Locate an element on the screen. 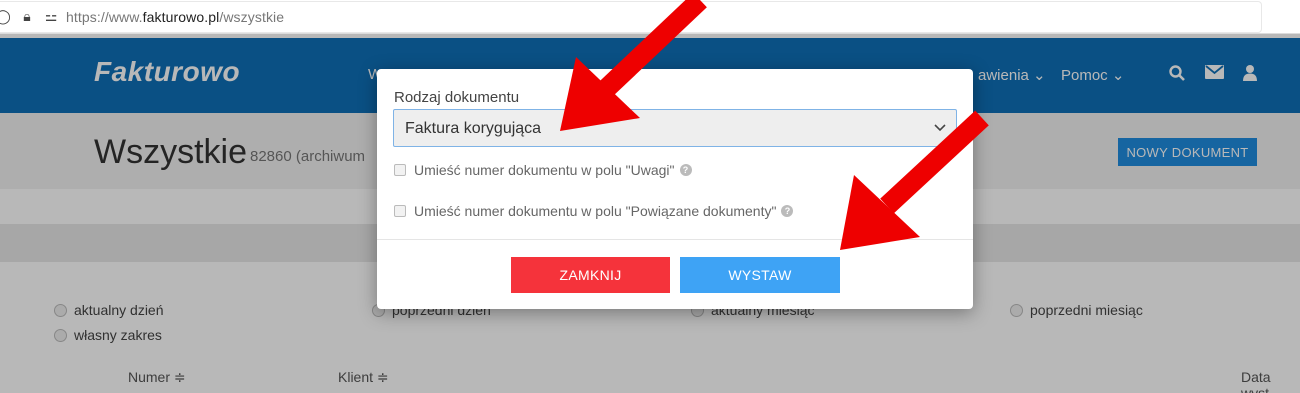 The height and width of the screenshot is (393, 1300). url-field-frame is located at coordinates (631, 17).